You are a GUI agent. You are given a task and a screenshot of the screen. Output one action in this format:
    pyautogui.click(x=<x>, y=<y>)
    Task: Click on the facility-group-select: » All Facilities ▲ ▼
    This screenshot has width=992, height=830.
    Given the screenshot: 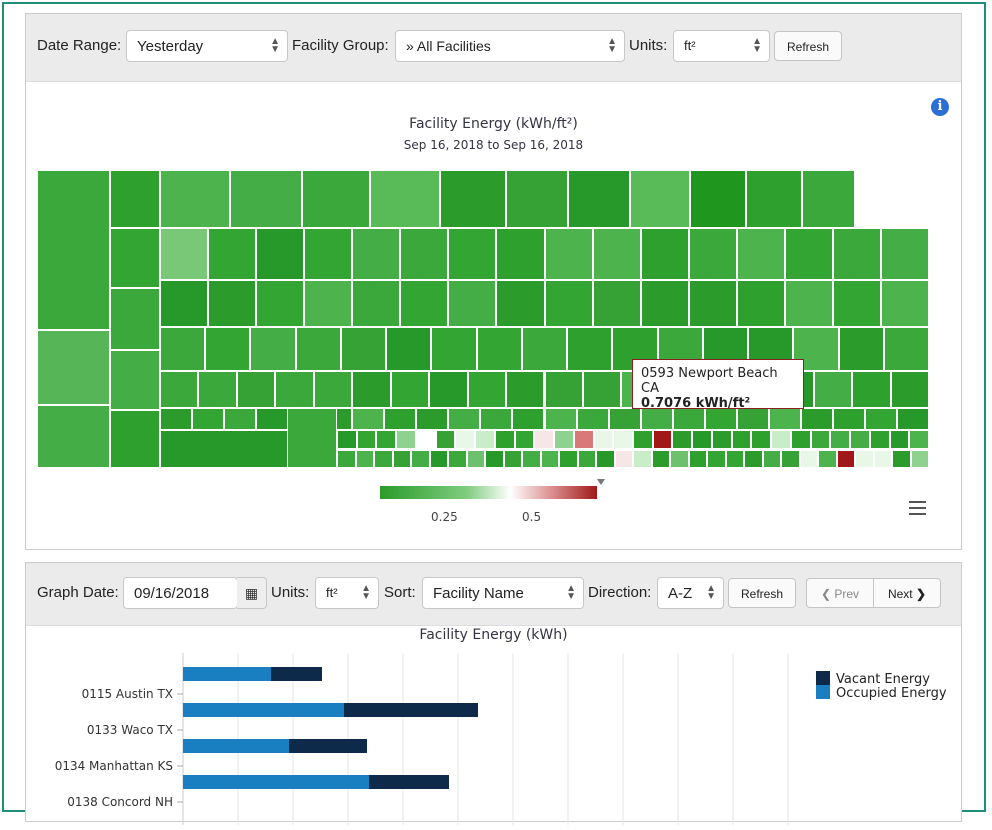 What is the action you would take?
    pyautogui.click(x=510, y=46)
    